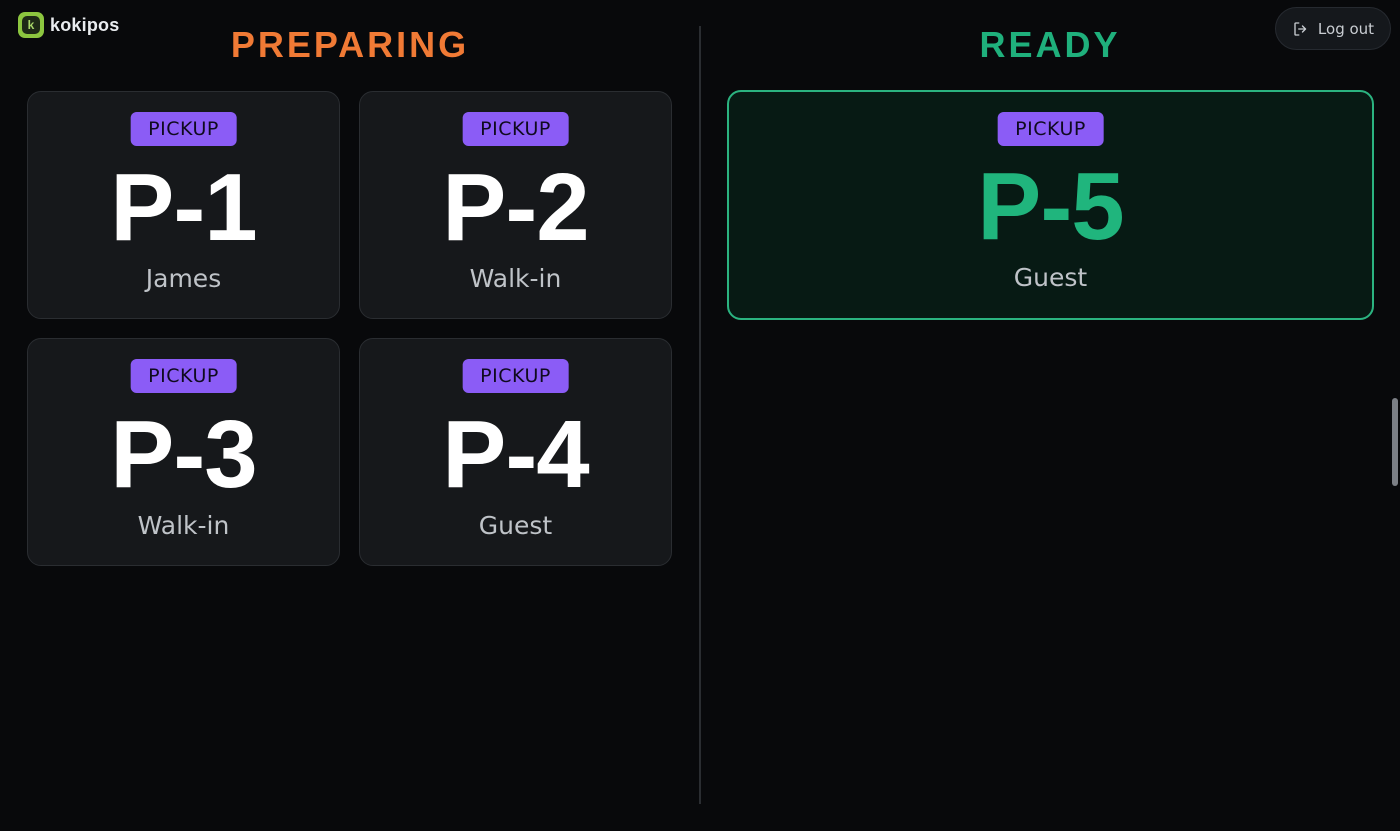 This screenshot has width=1400, height=831. I want to click on order-card-p4: PICKUP P-4 Guest, so click(515, 452).